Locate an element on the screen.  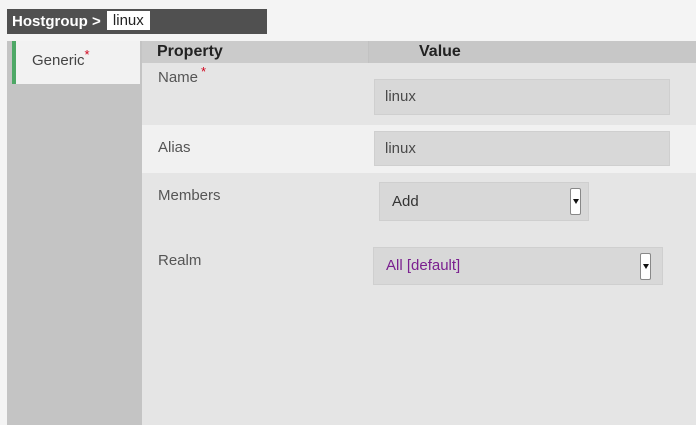
alias-input: linux is located at coordinates (522, 148).